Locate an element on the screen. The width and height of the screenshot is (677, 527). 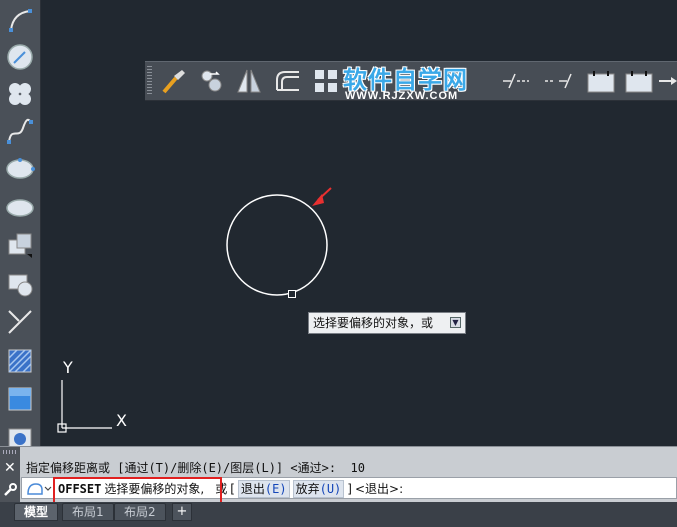
tab-model: 模型 is located at coordinates (36, 512).